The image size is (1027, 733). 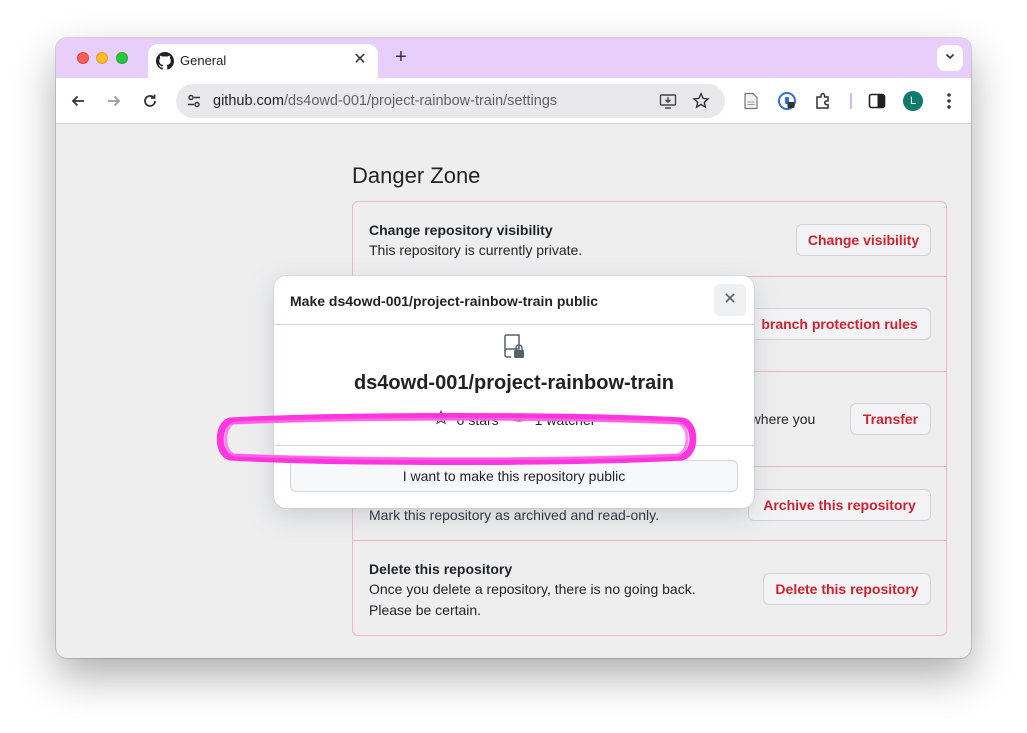 I want to click on row-title: Change repository visibility, so click(x=461, y=230).